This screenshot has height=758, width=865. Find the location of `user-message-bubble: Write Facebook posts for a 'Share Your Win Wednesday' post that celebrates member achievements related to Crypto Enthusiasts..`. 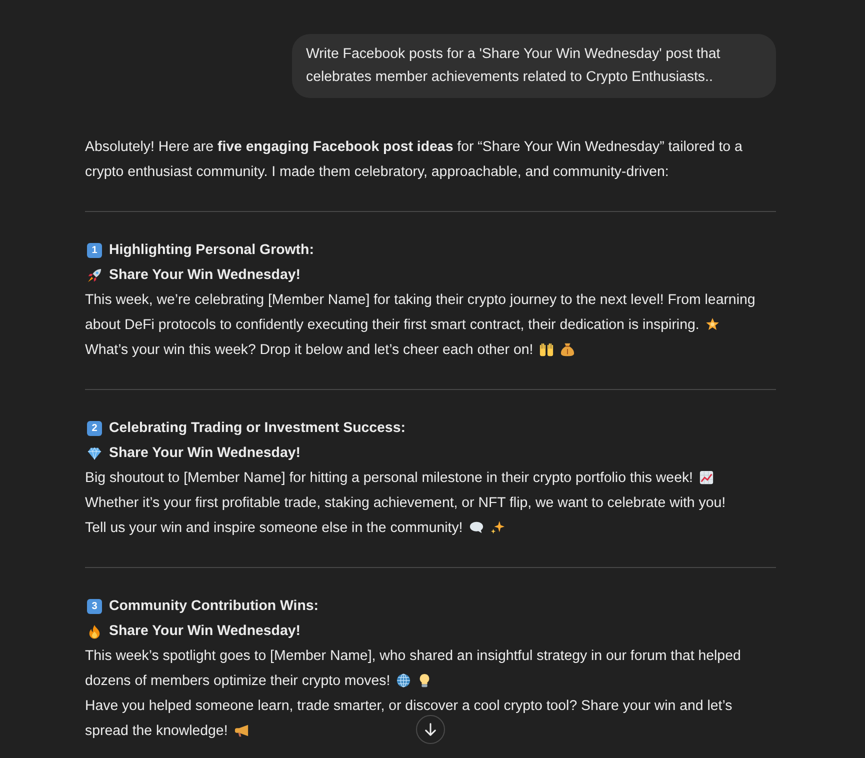

user-message-bubble: Write Facebook posts for a 'Share Your Win Wednesday' post that celebrates member achievements related to Crypto Enthusiasts.. is located at coordinates (534, 66).